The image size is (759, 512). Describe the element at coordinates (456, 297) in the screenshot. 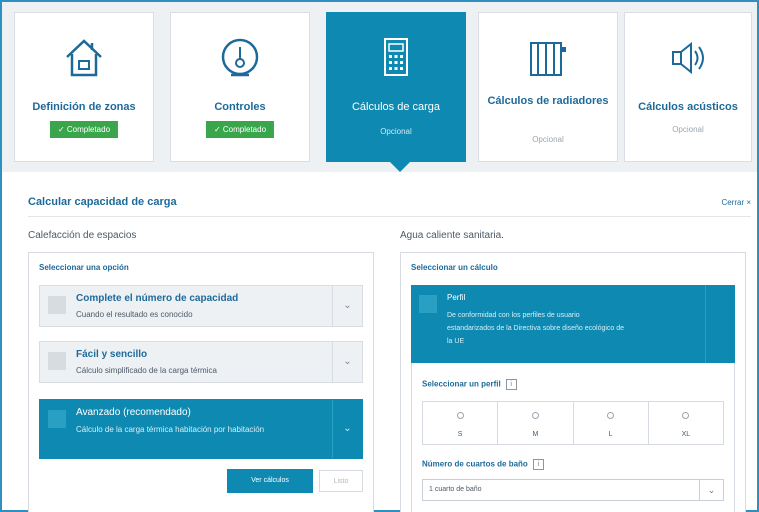

I see `option-title: Perfil` at that location.